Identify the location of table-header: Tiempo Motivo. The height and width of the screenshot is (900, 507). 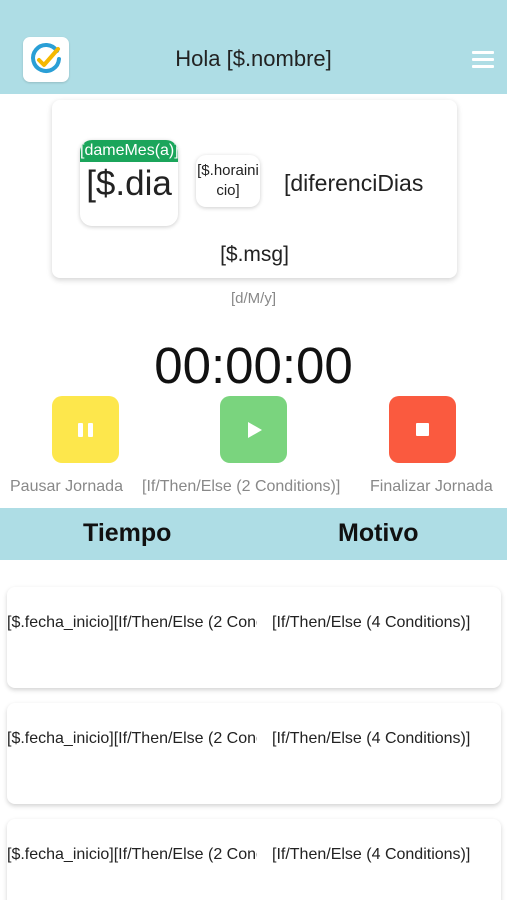
(253, 534).